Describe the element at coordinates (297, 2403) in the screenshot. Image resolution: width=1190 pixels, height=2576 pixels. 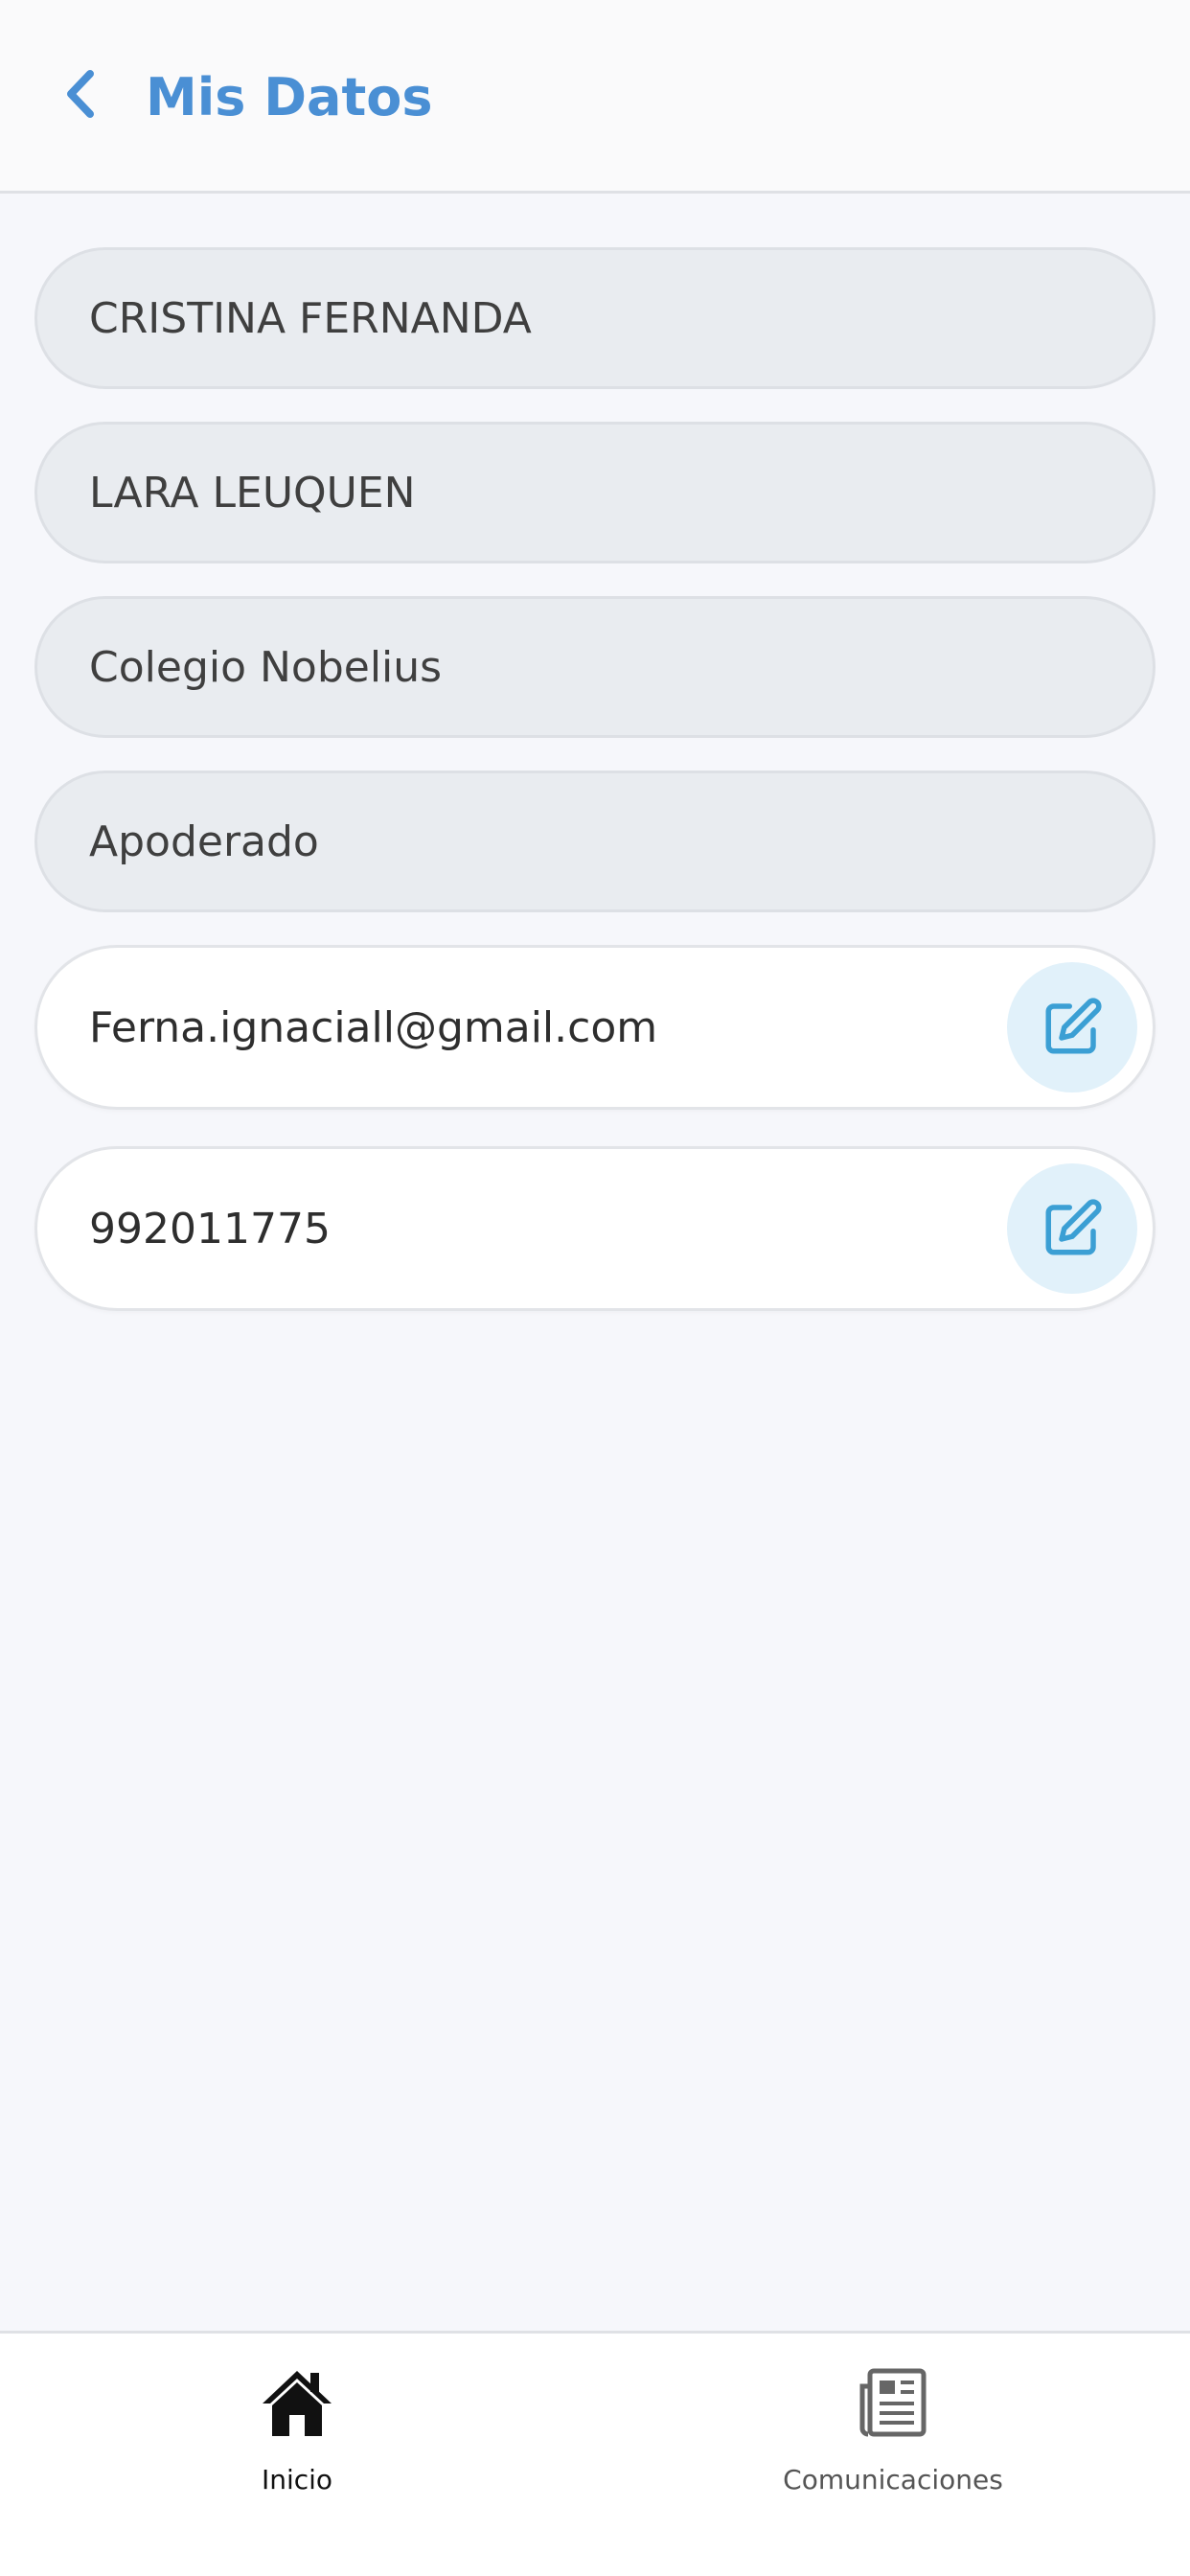
I see `home-icon` at that location.